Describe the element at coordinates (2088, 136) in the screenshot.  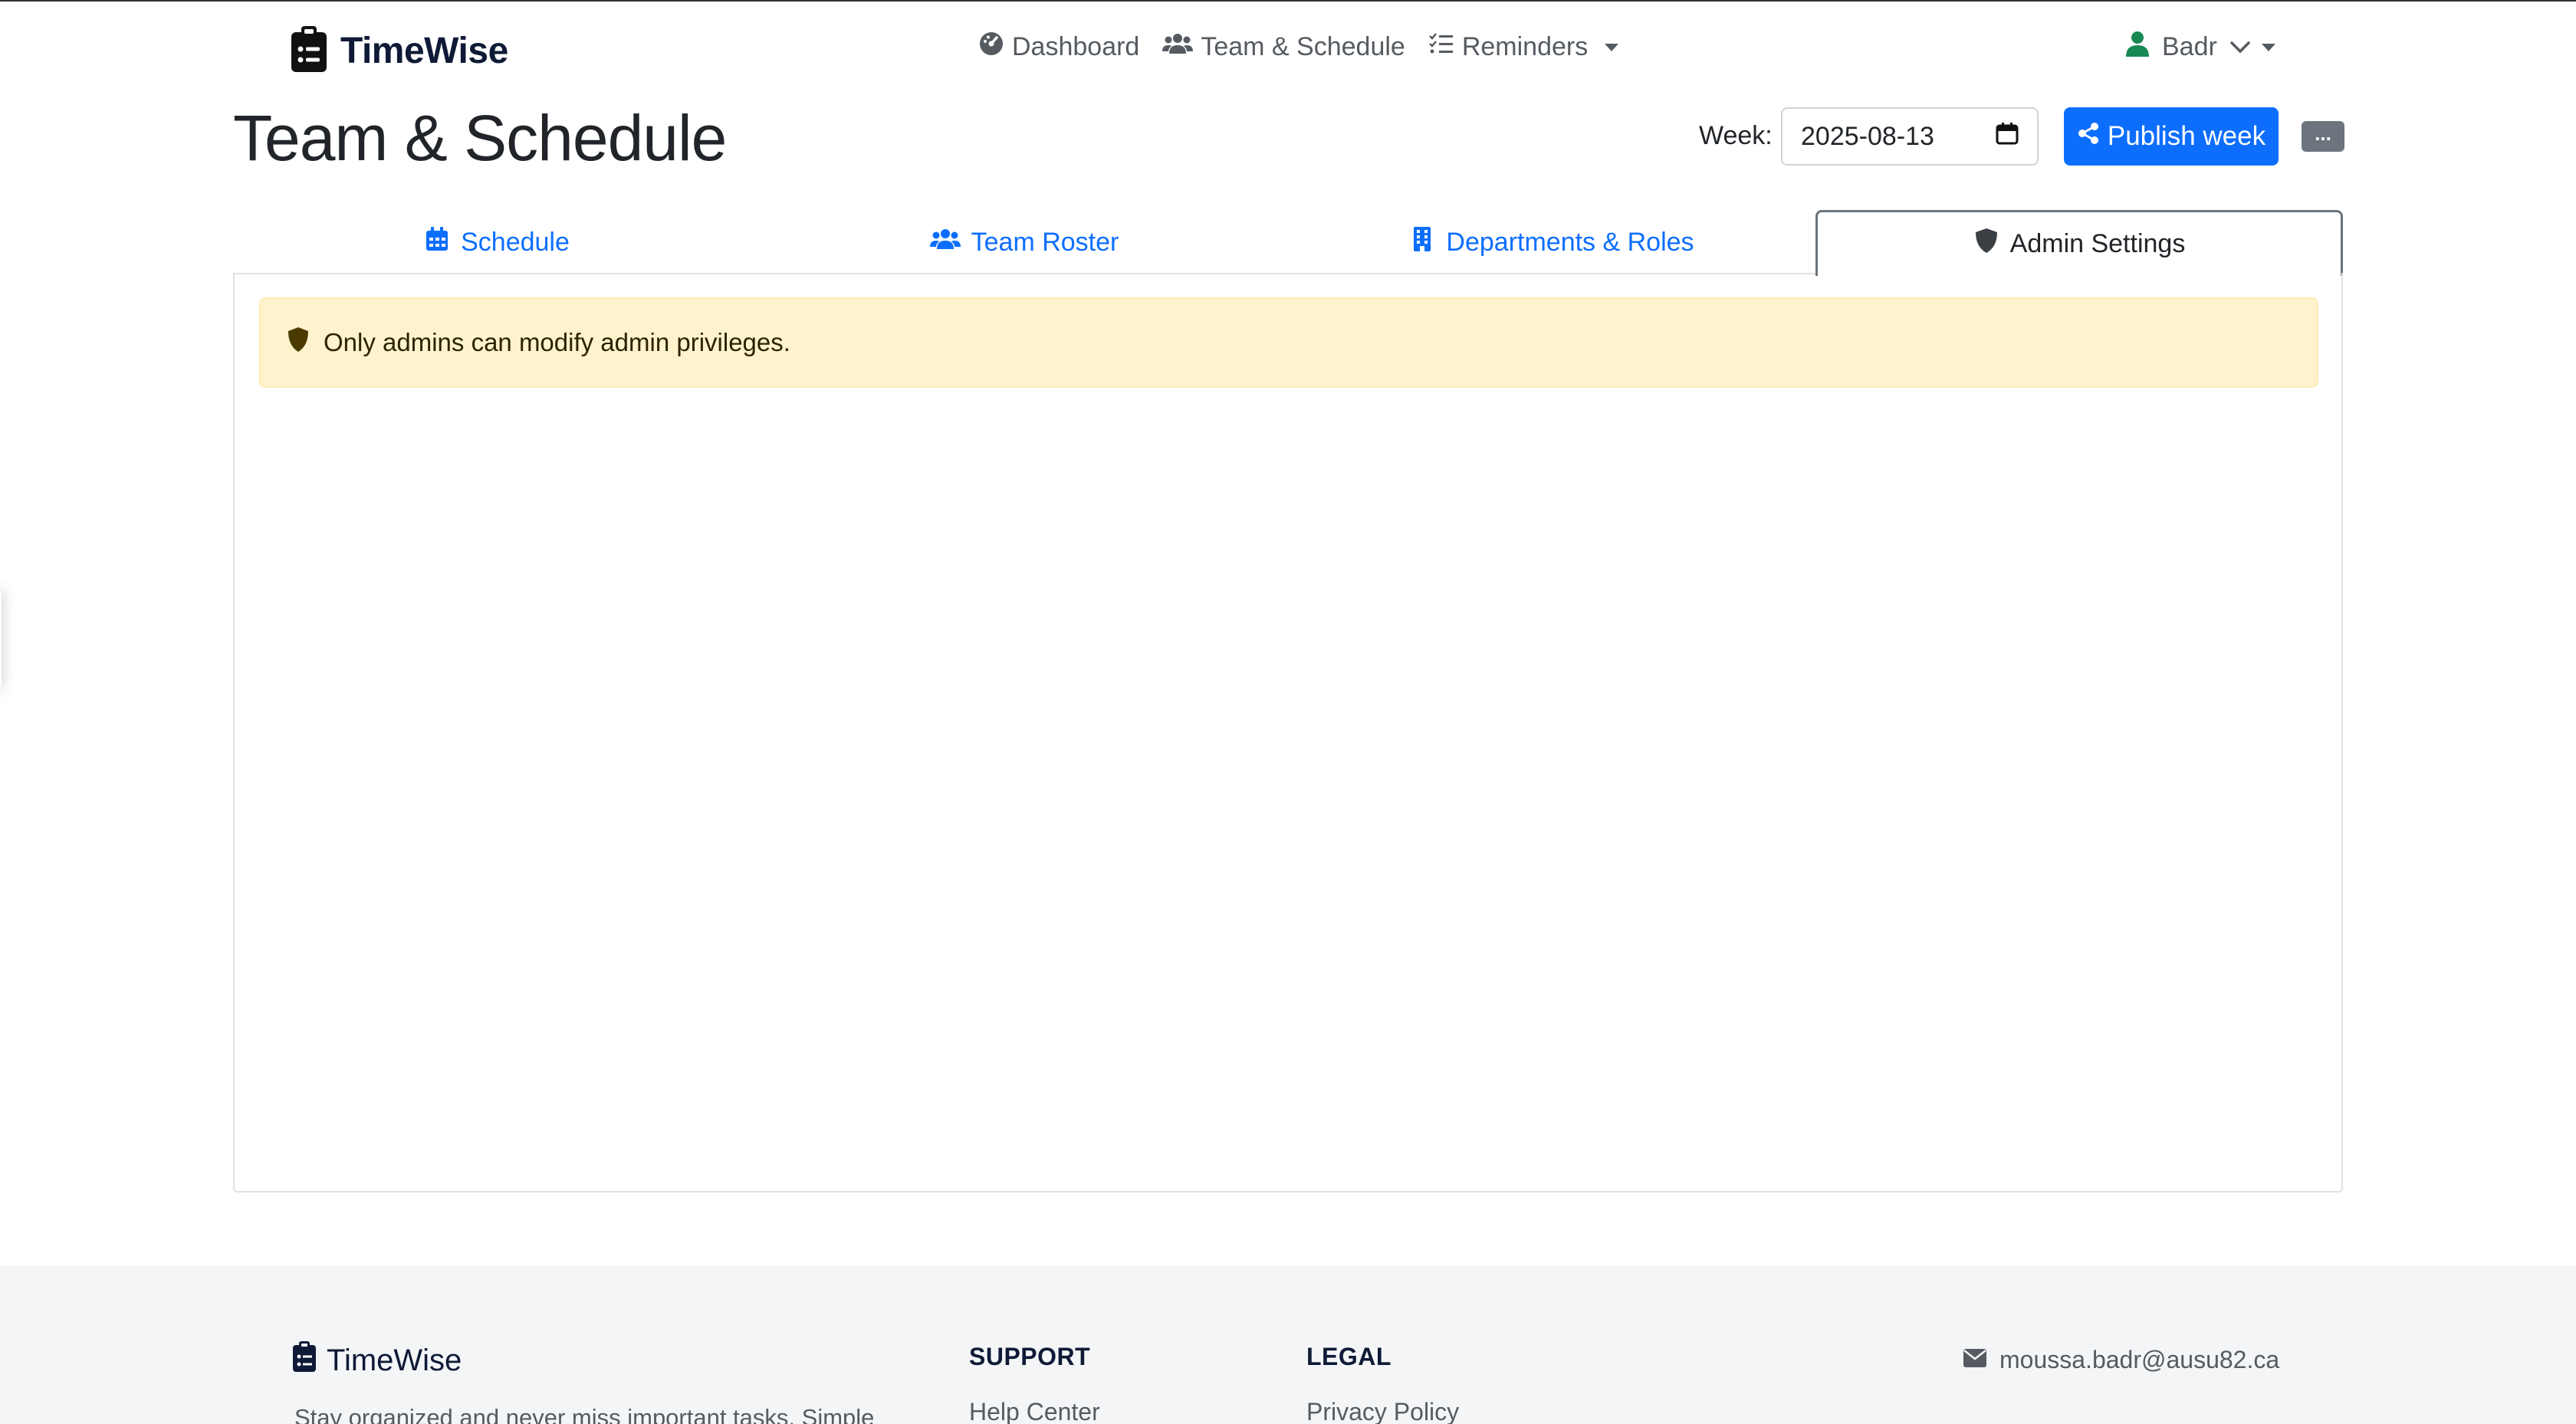
I see `share-nodes-icon` at that location.